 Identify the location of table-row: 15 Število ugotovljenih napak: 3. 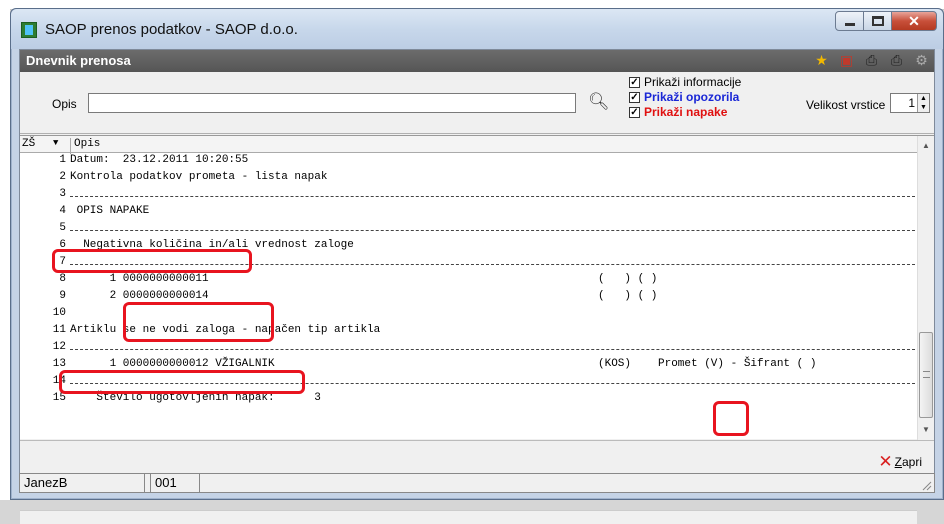
(468, 400).